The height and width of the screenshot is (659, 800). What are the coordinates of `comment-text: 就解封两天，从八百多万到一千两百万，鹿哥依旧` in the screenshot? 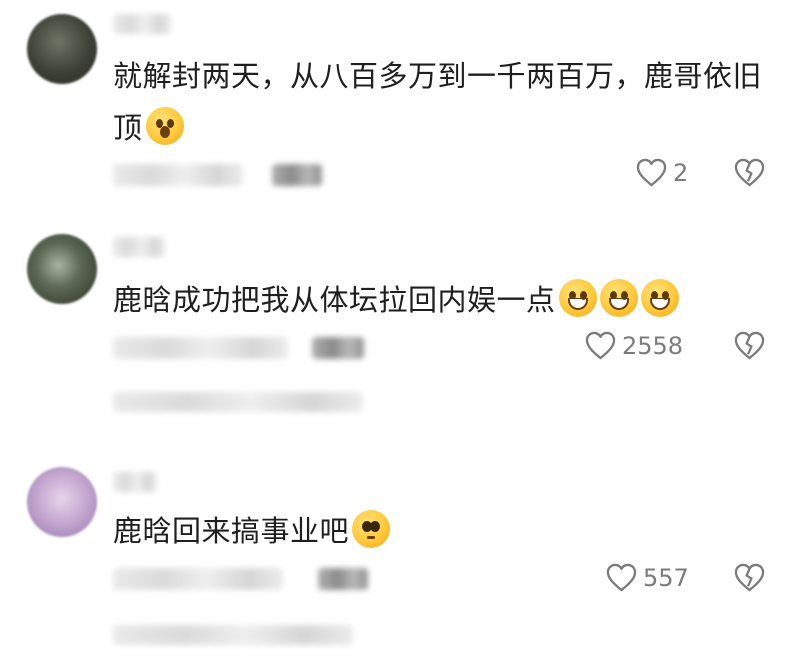 It's located at (438, 76).